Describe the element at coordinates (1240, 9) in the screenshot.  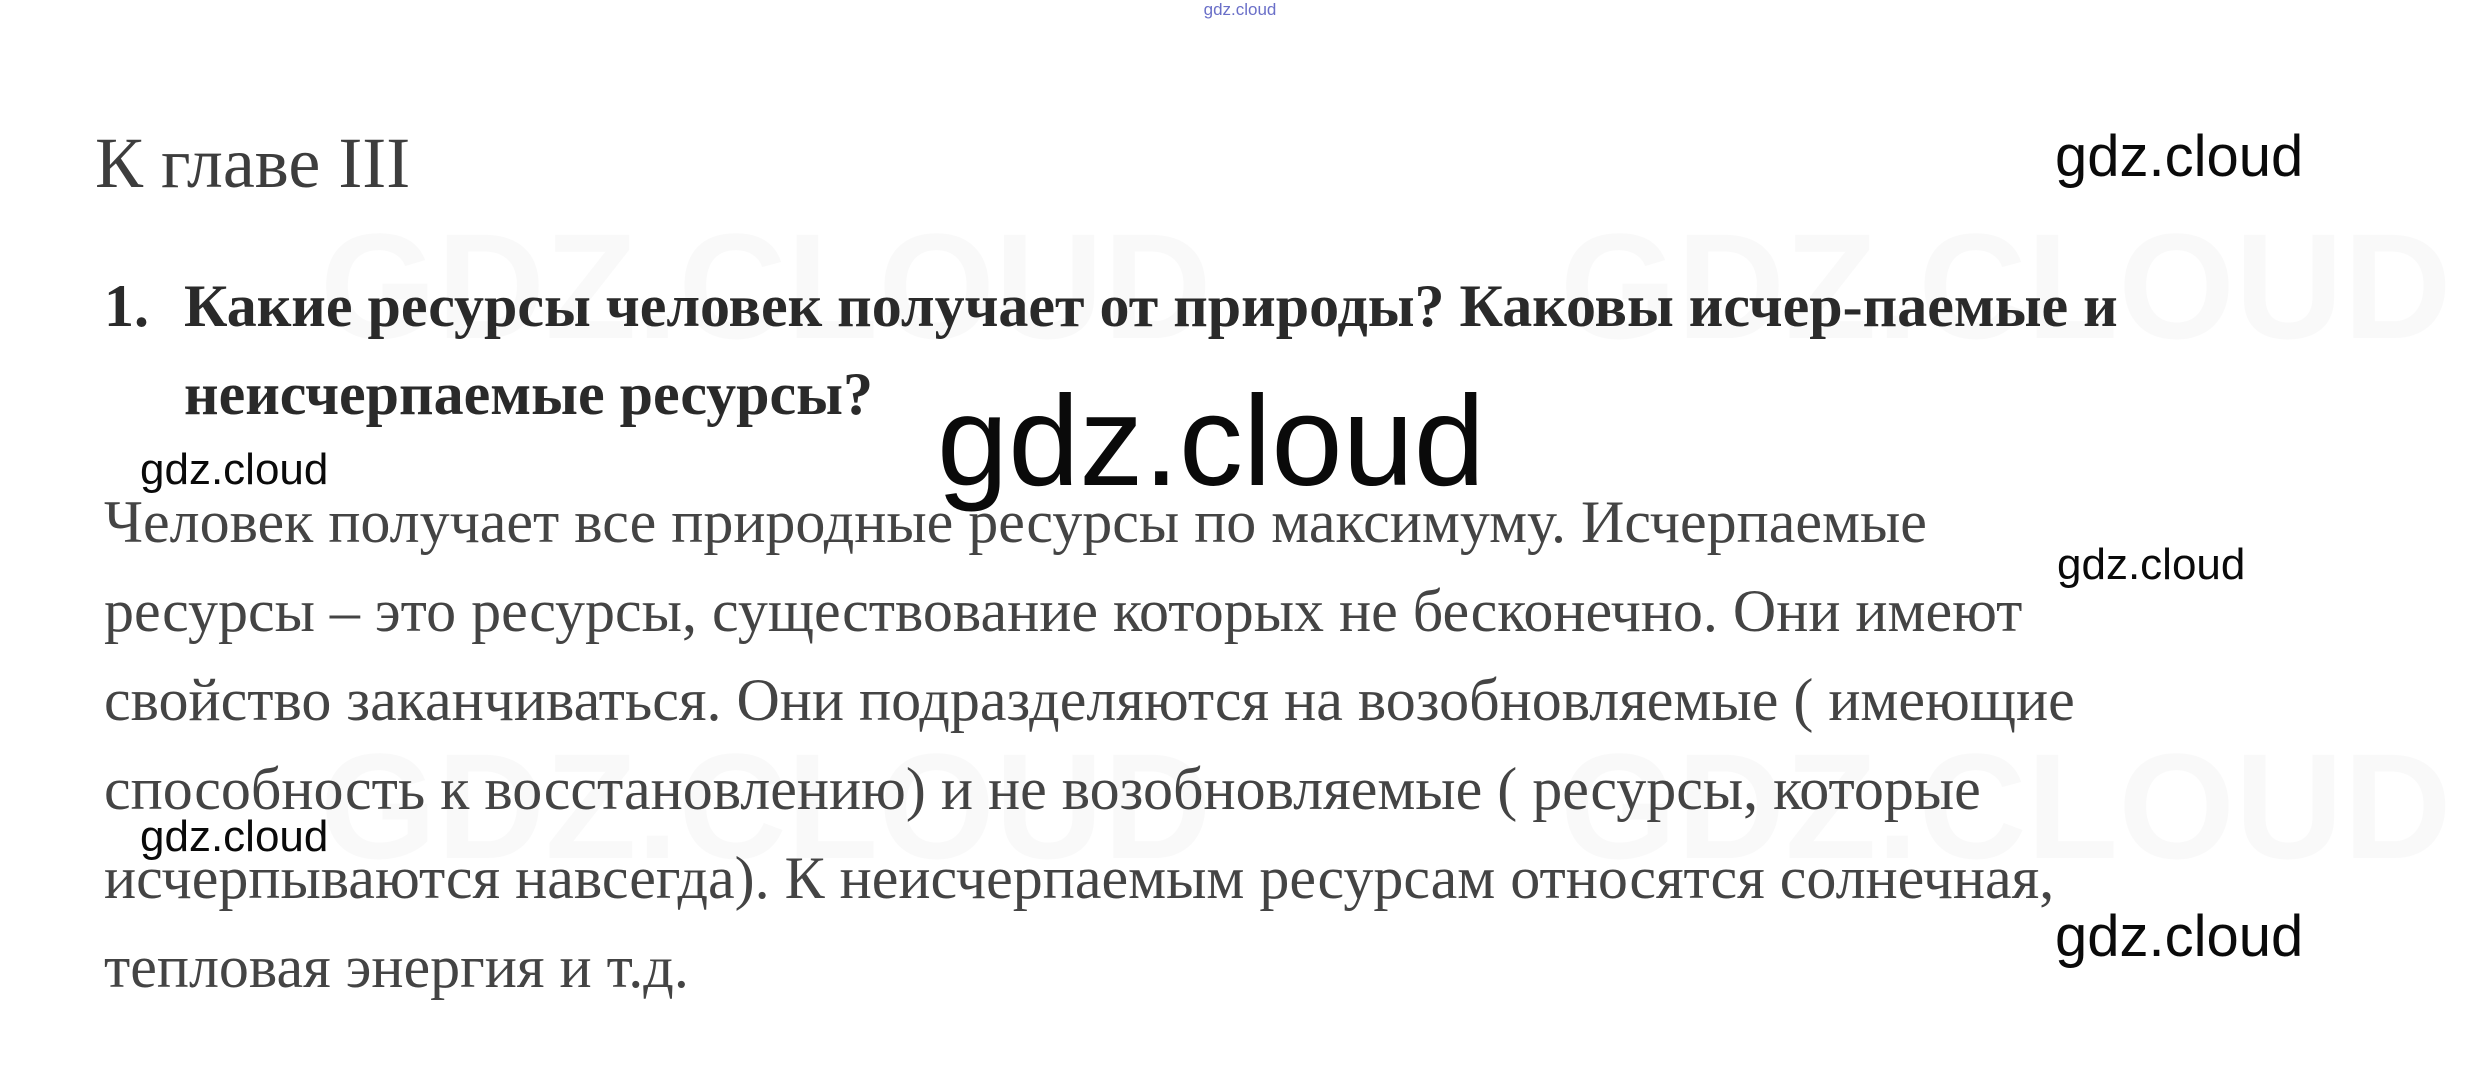
I see `top-watermark-link: gdz.cloud` at that location.